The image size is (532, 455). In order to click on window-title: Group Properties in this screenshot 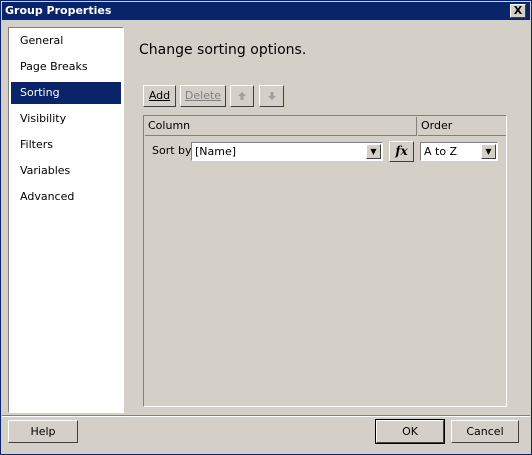, I will do `click(58, 10)`.